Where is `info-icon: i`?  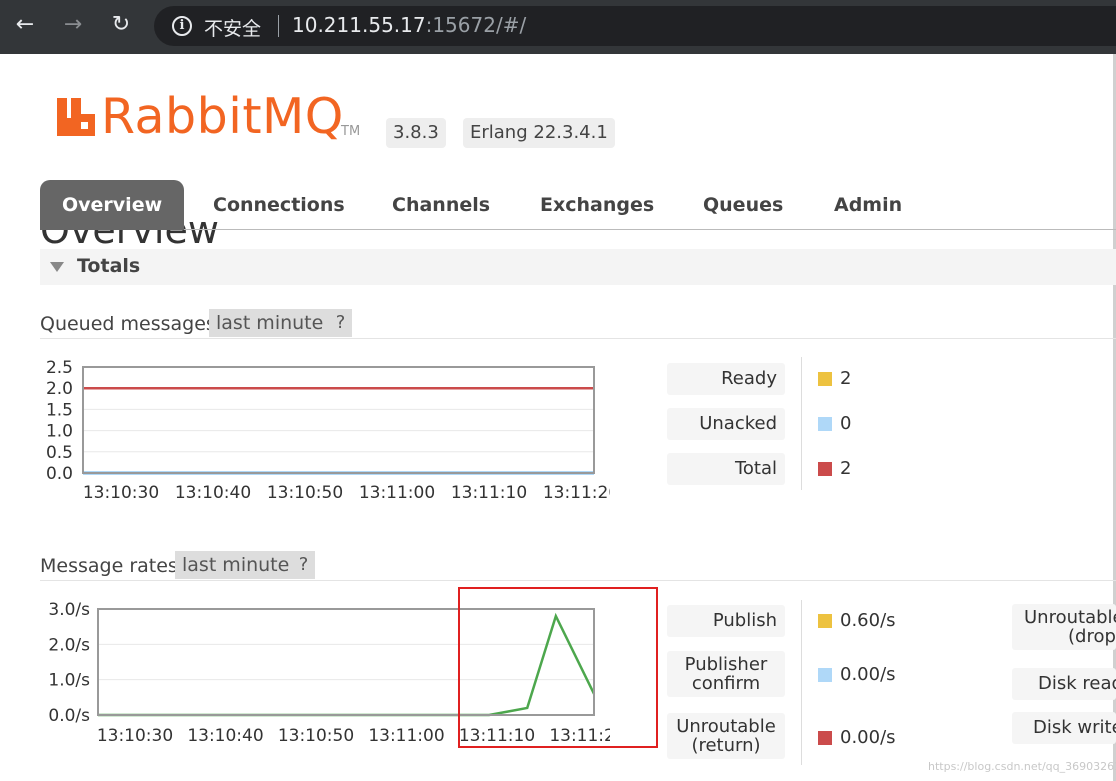
info-icon: i is located at coordinates (182, 26).